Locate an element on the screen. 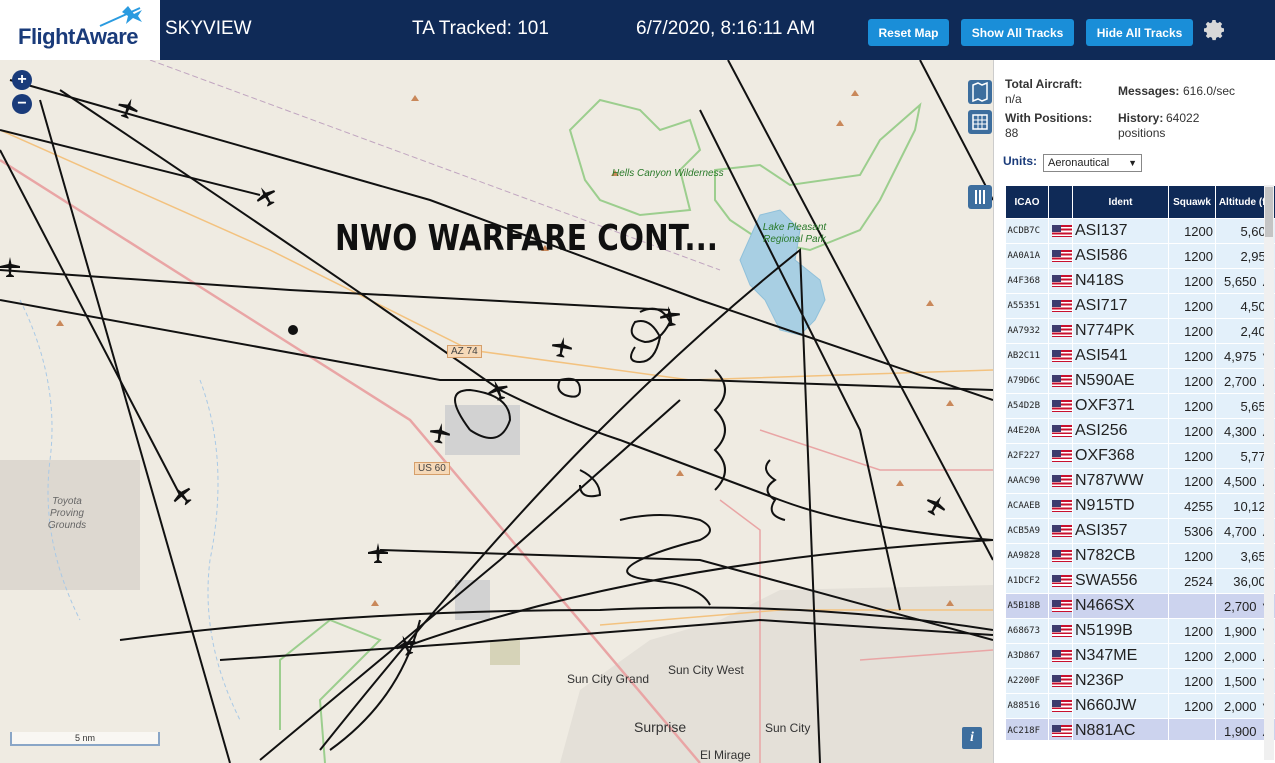 The height and width of the screenshot is (763, 1275). units-select: Aeronautical ▼ is located at coordinates (1092, 163).